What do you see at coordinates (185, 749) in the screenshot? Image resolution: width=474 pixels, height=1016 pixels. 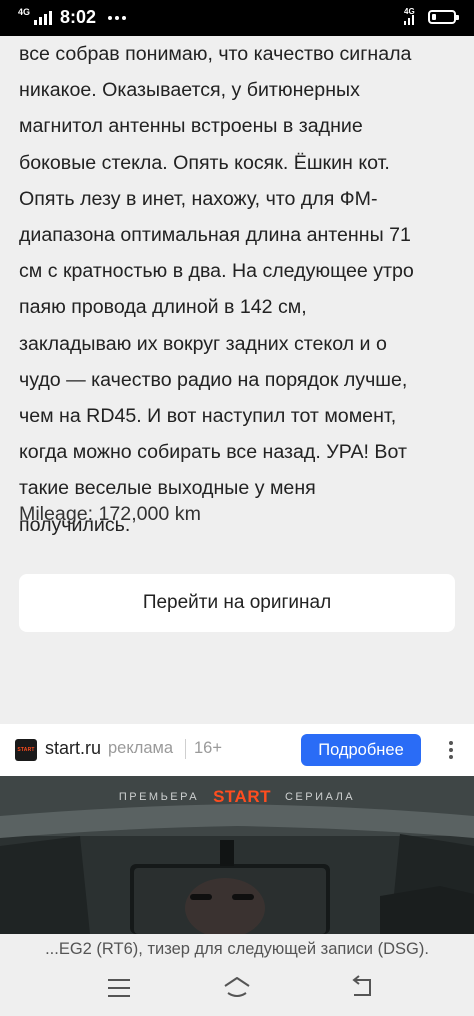 I see `divider` at bounding box center [185, 749].